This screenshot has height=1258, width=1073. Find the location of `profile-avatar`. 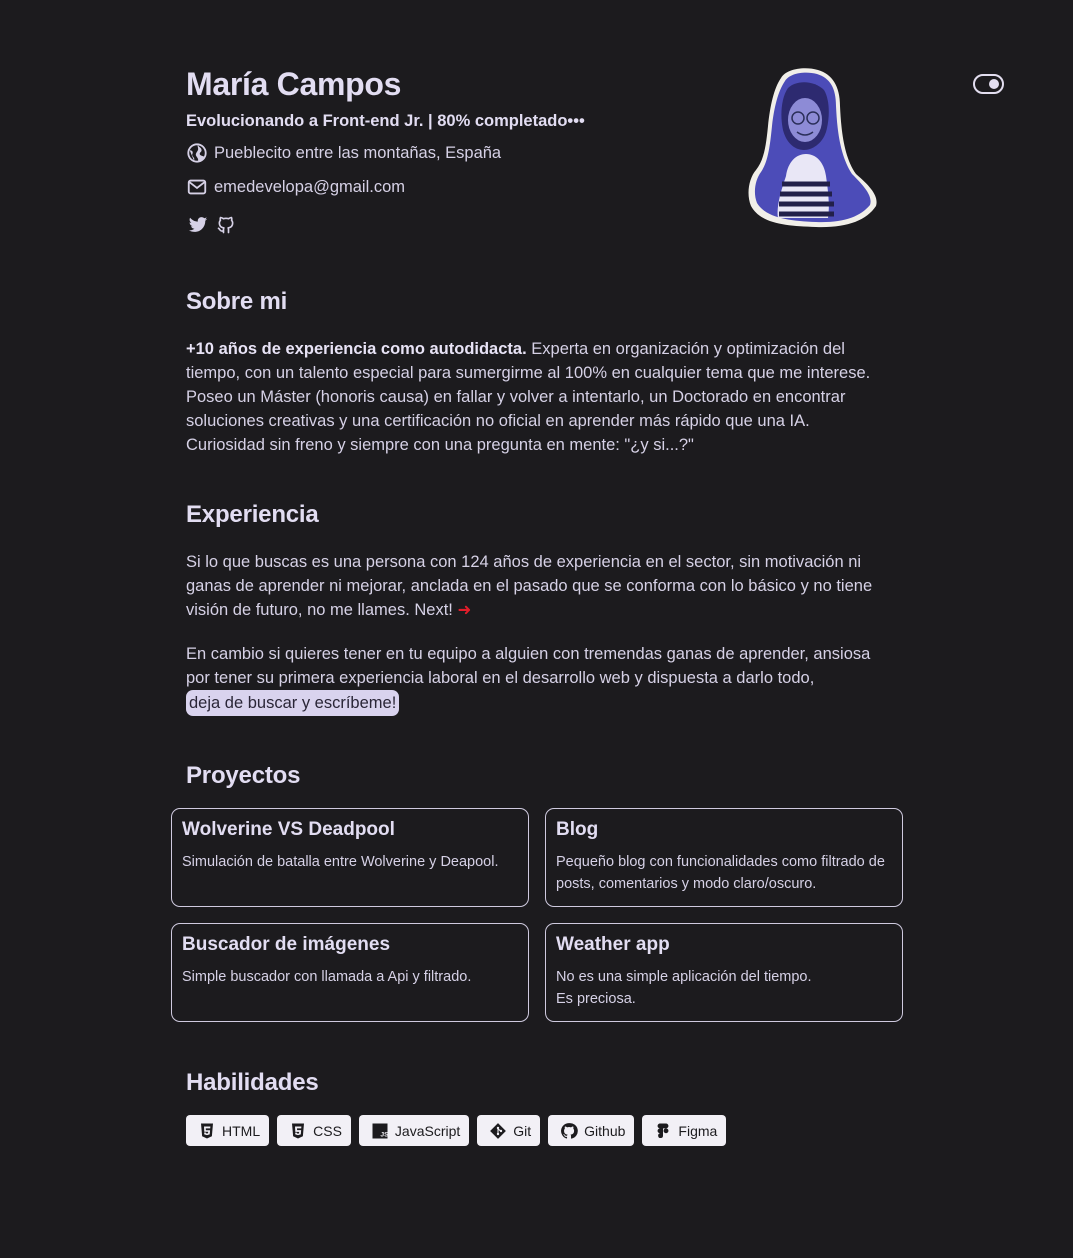

profile-avatar is located at coordinates (812, 148).